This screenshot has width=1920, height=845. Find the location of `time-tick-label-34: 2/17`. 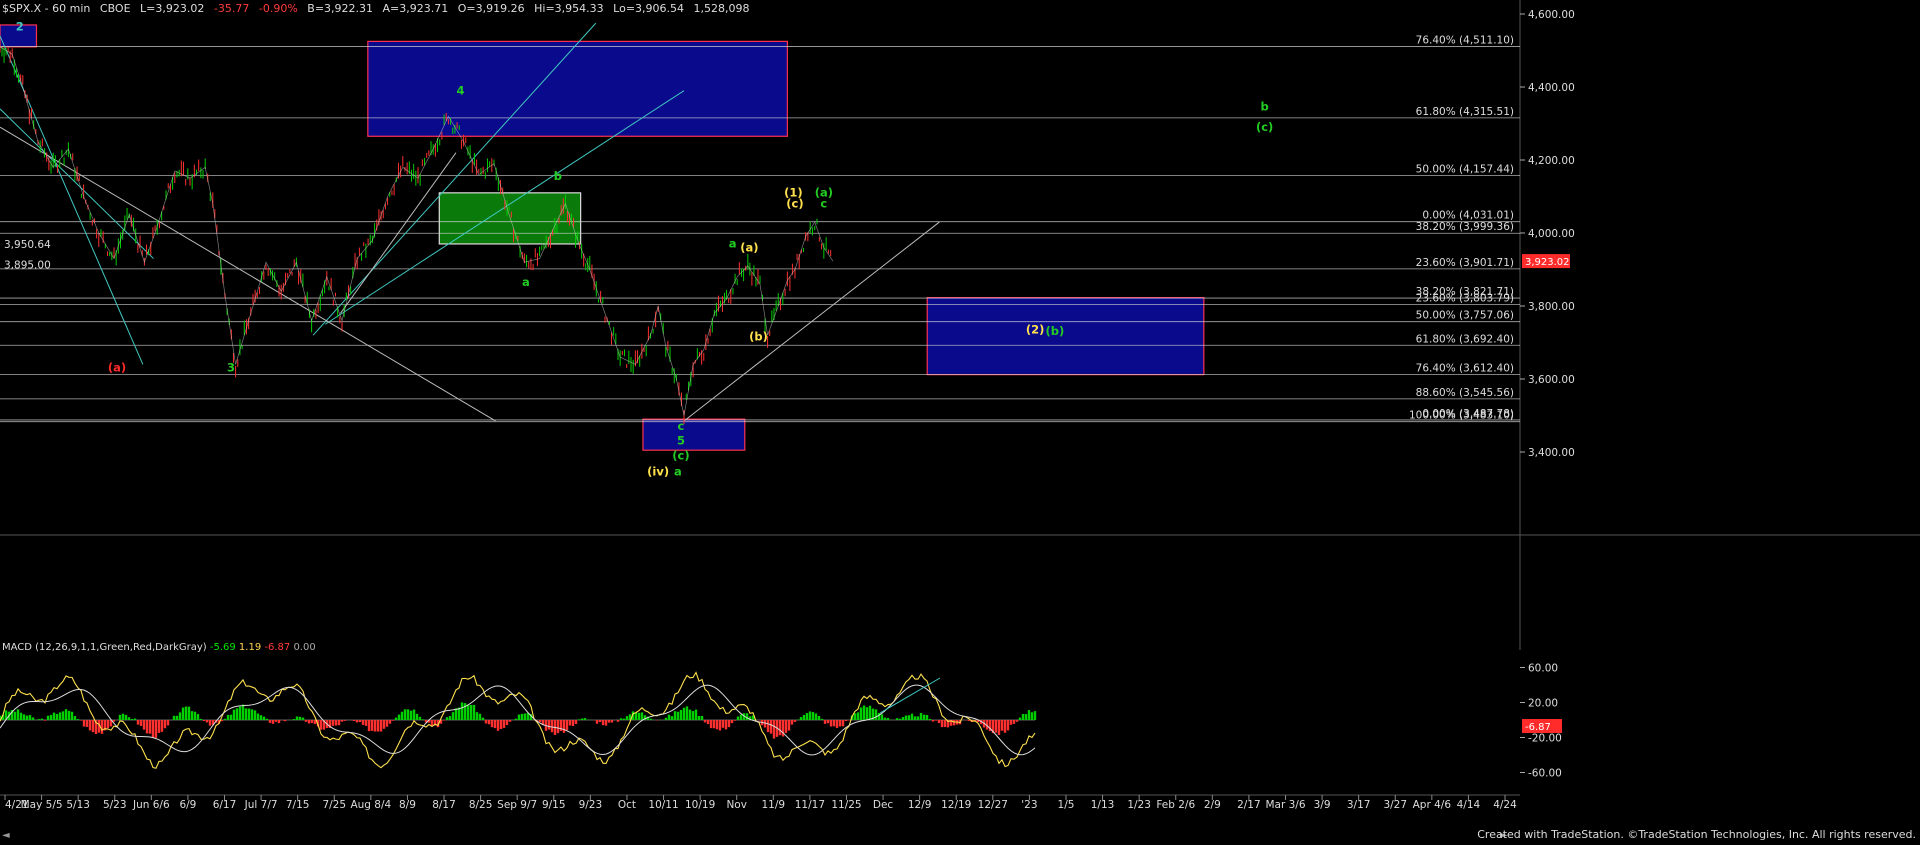

time-tick-label-34: 2/17 is located at coordinates (1249, 805).